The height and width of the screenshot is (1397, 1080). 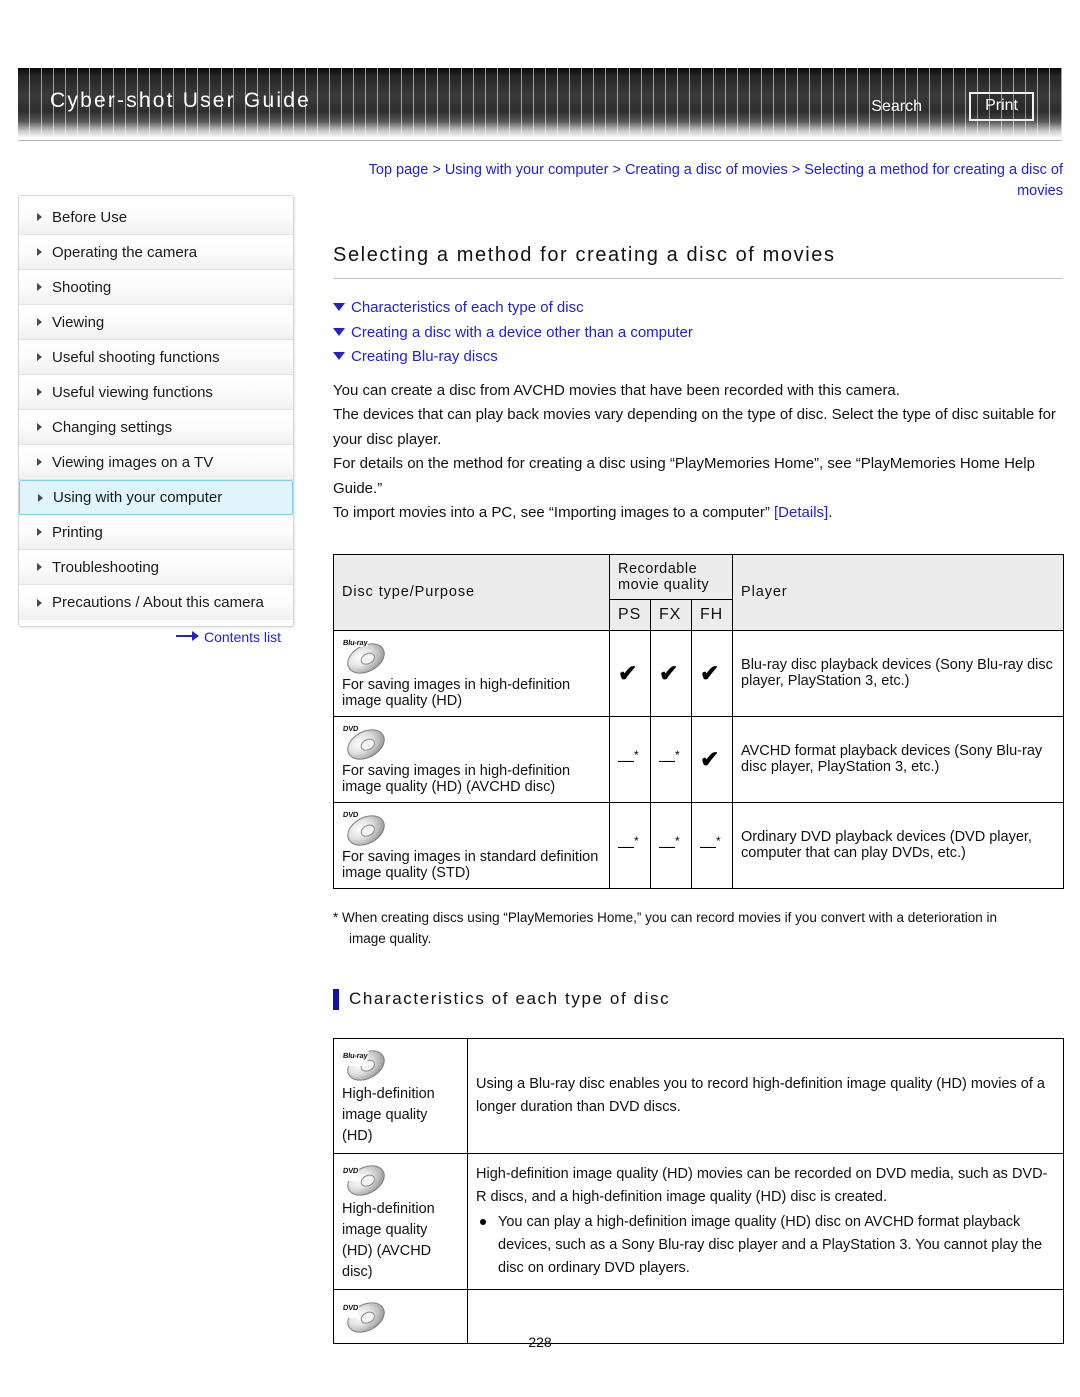 I want to click on sidebar-item-precautions-about-this-camera: Precautions / About this camera, so click(x=156, y=602).